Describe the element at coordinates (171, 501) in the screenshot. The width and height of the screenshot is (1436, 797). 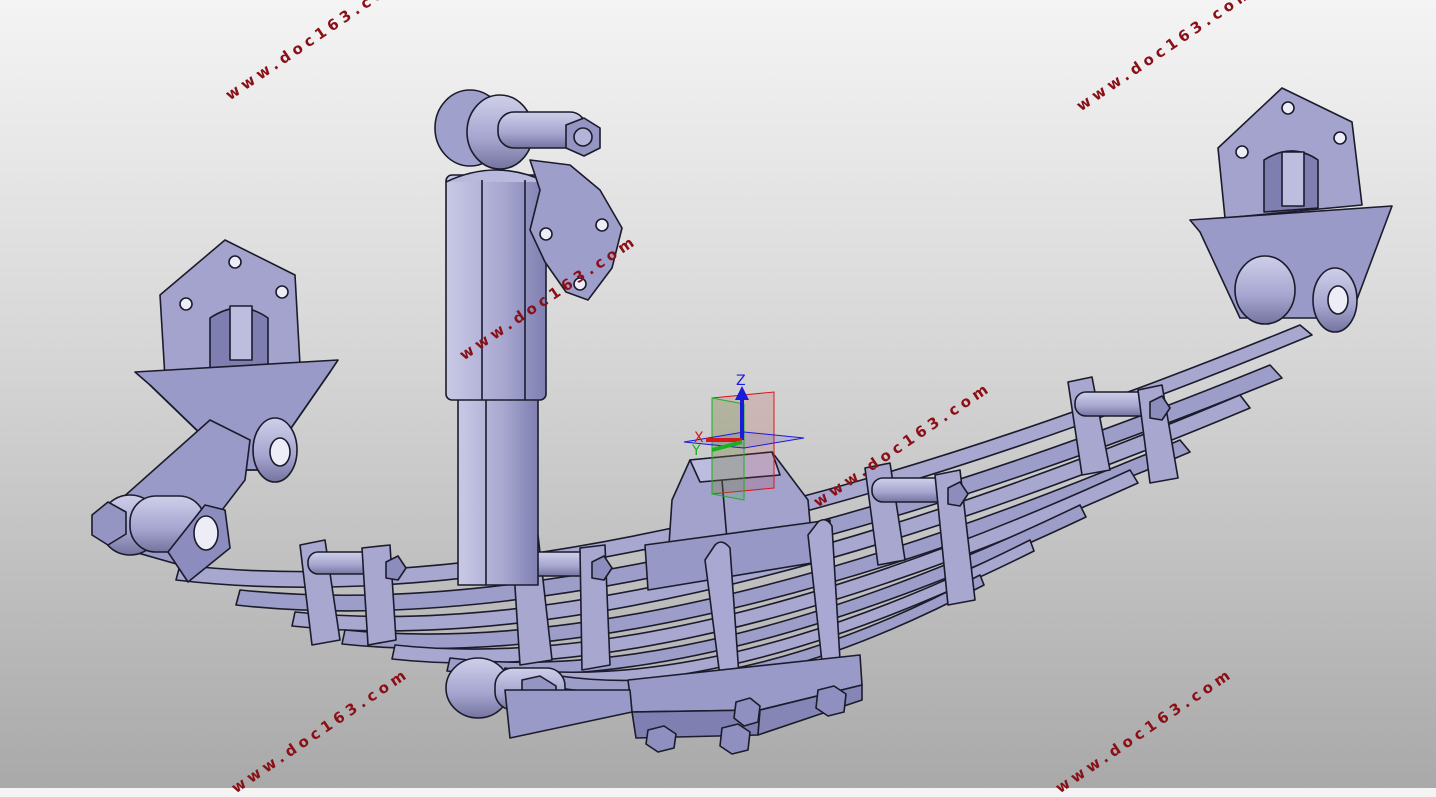
I see `left-shackle` at that location.